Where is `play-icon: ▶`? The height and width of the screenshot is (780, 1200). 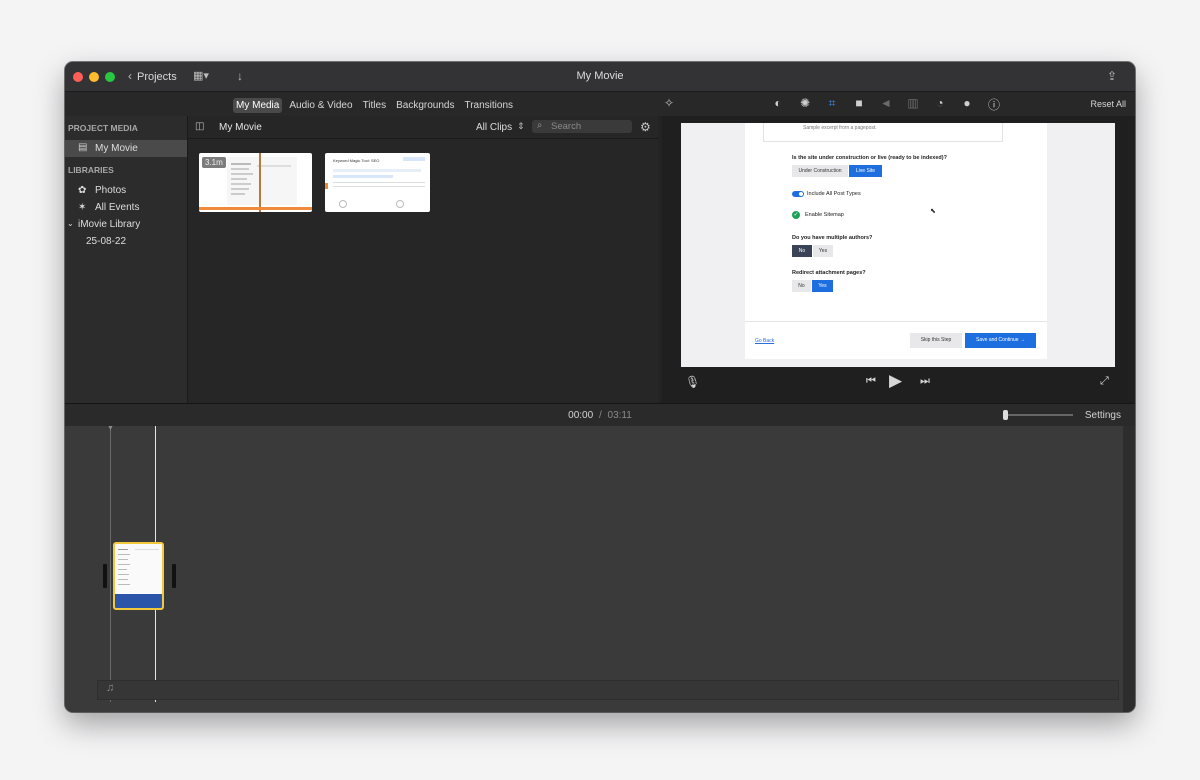 play-icon: ▶ is located at coordinates (895, 381).